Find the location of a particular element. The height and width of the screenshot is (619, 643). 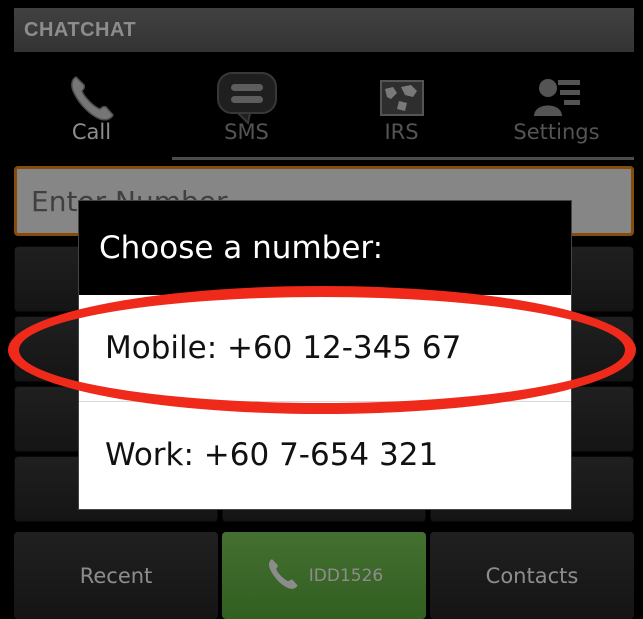

dialog-header: Choose a number: is located at coordinates (325, 248).